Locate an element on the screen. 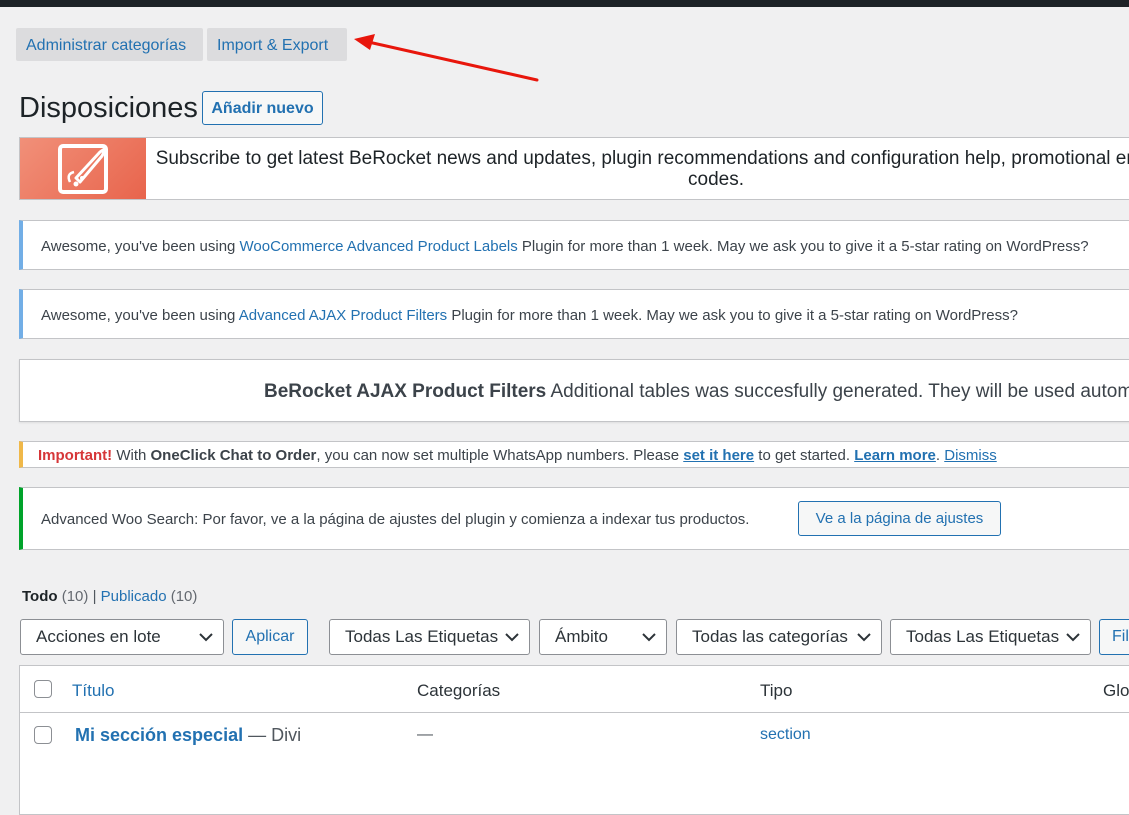 The image size is (1129, 815). row-categories: — is located at coordinates (425, 734).